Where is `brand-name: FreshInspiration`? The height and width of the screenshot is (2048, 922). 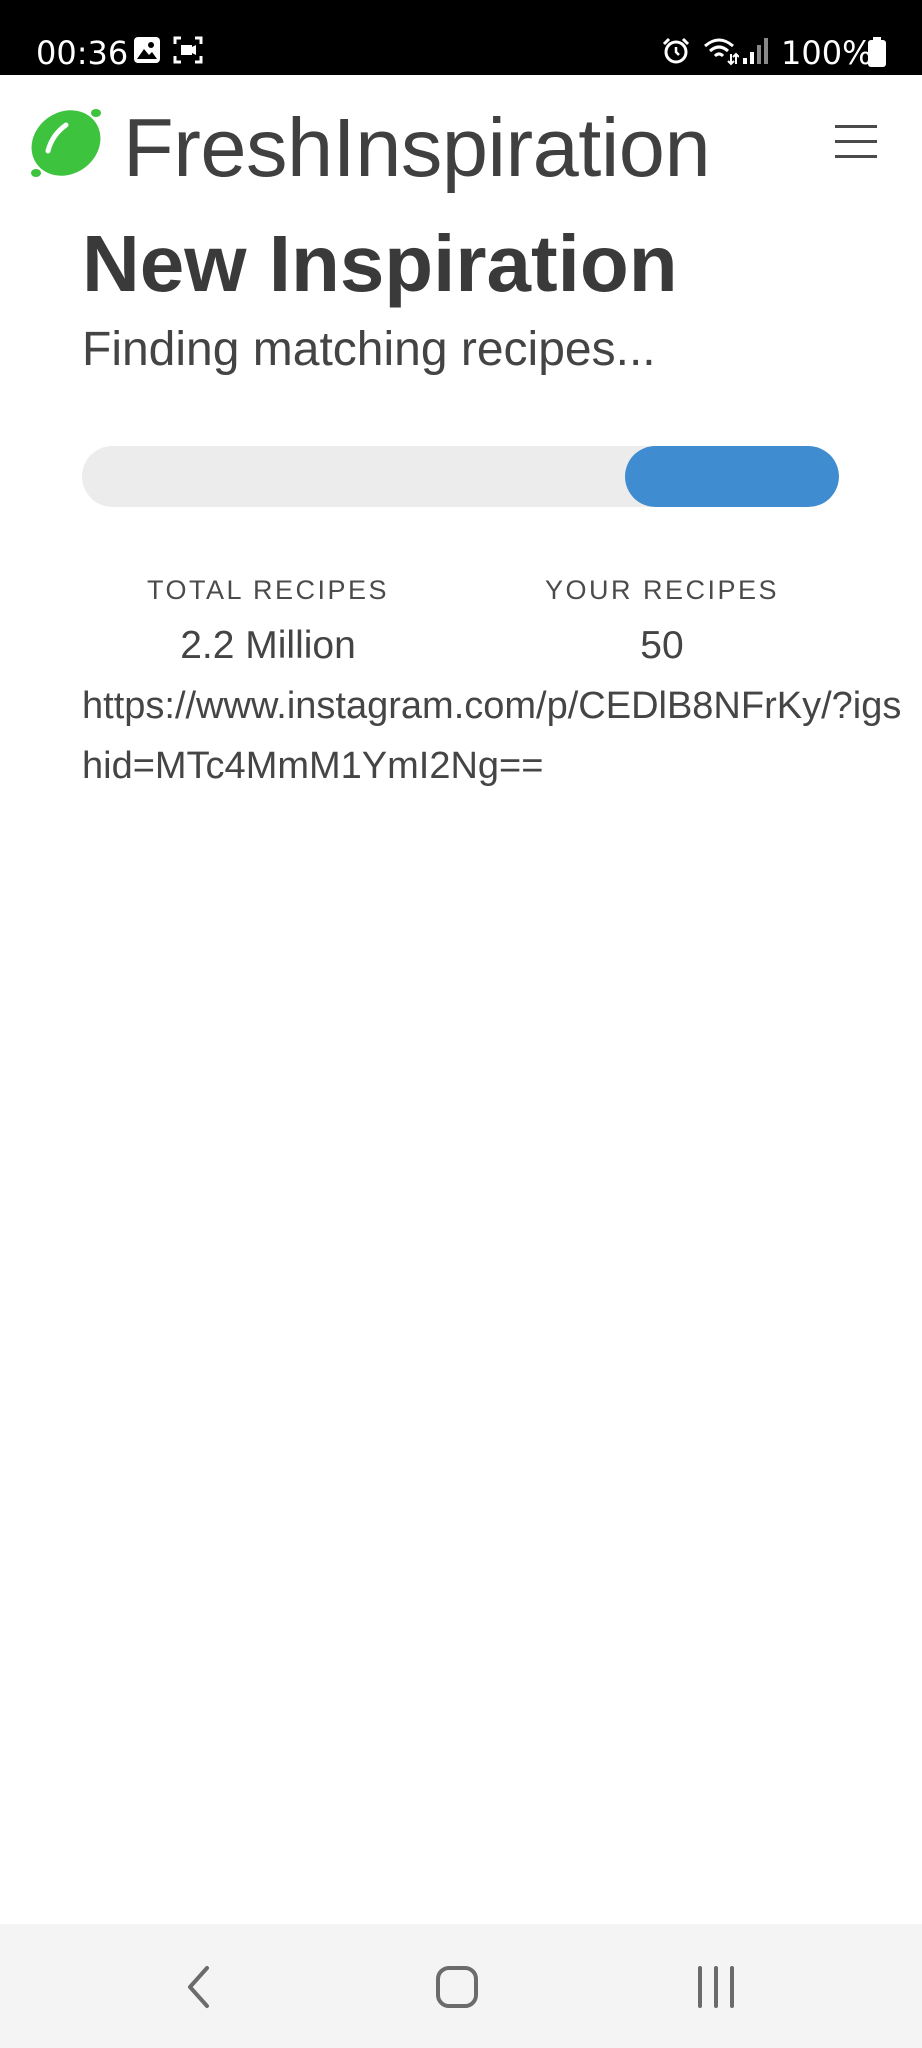
brand-name: FreshInspiration is located at coordinates (417, 147).